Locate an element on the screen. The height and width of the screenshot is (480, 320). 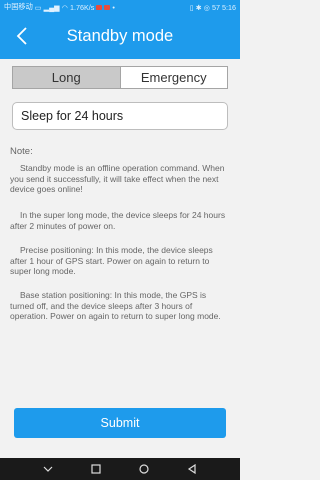
tab-emergency: Emergency is located at coordinates (173, 77).